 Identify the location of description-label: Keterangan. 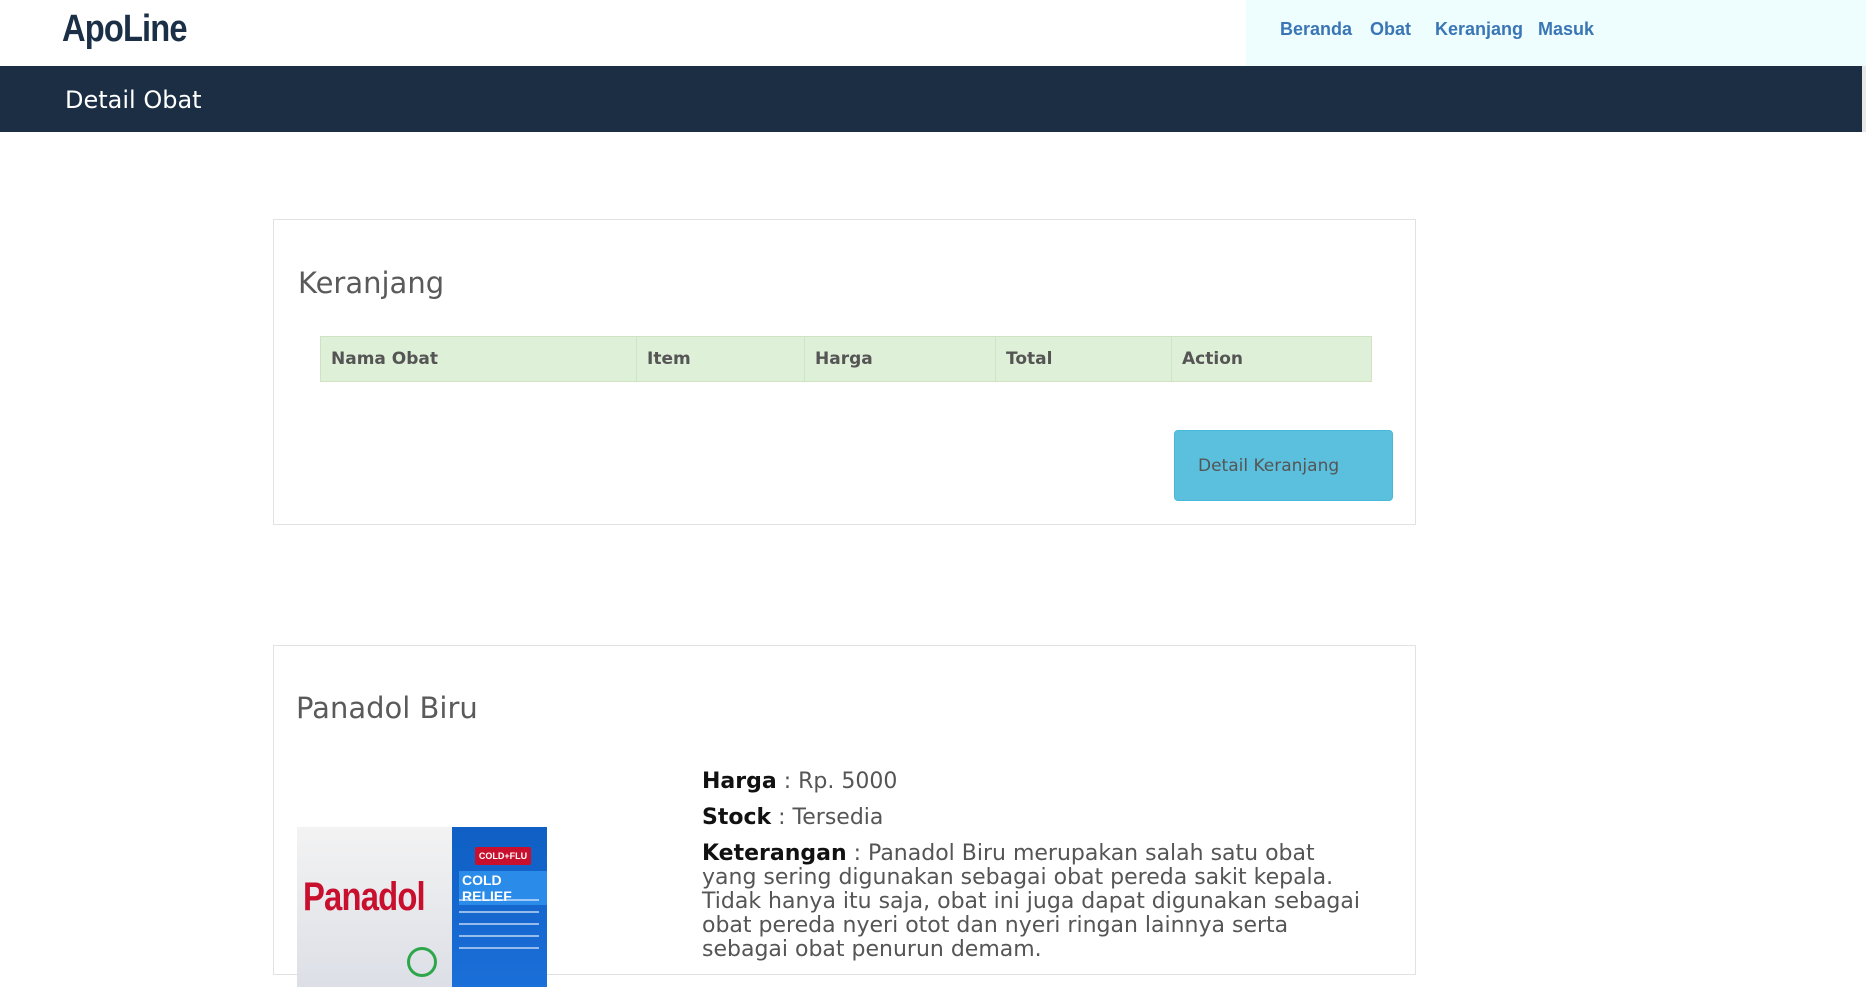
(774, 853).